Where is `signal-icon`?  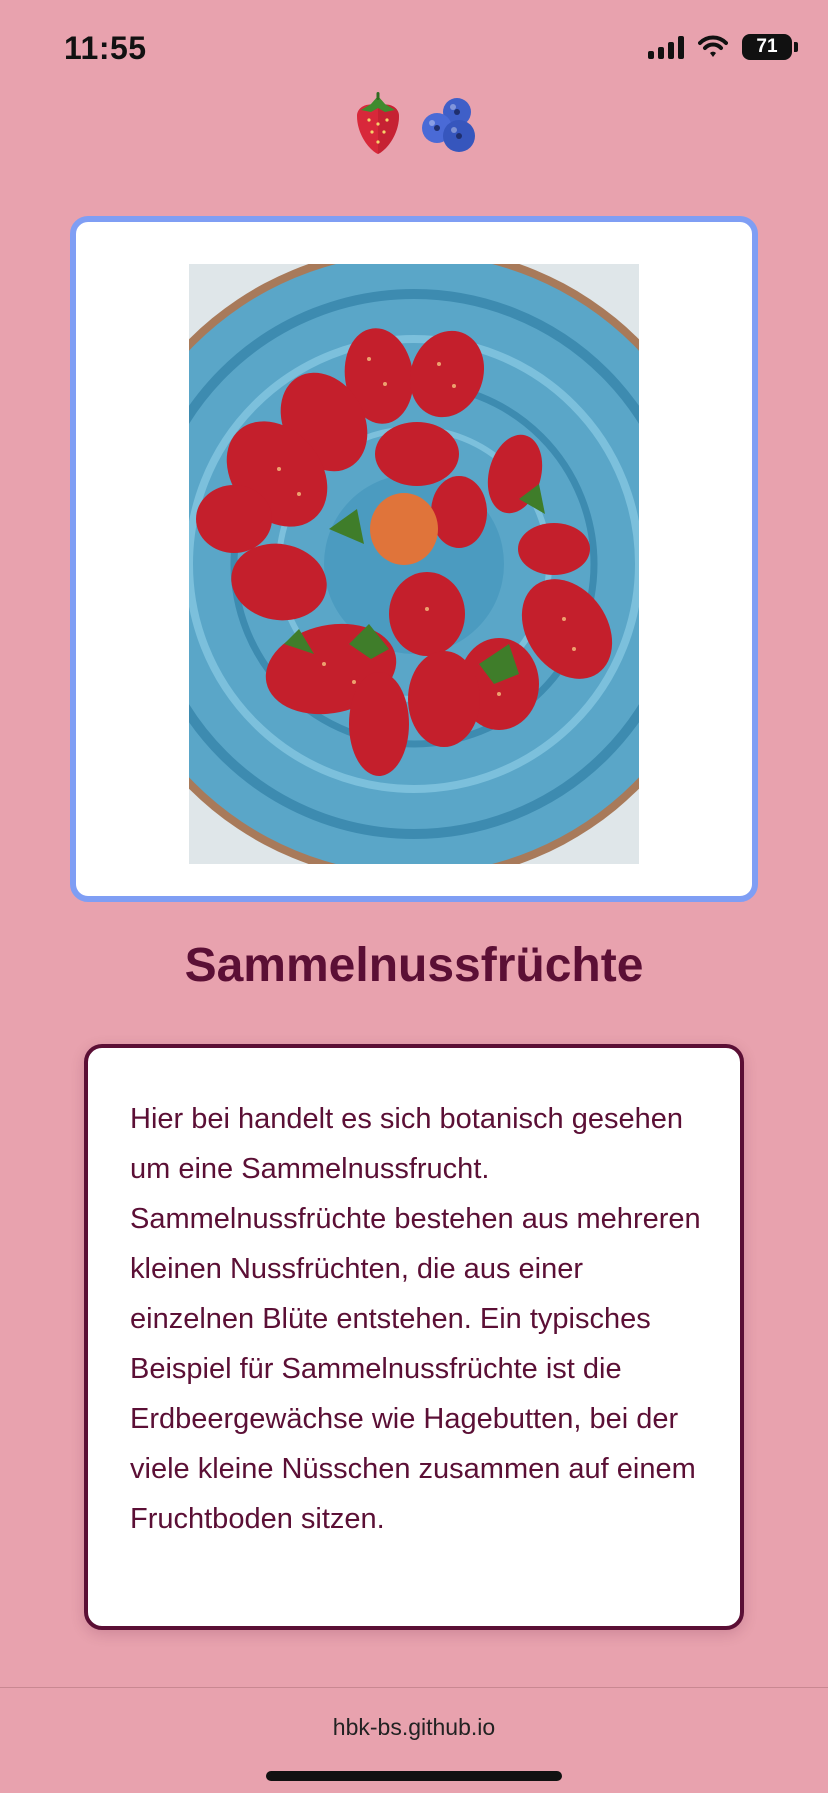 signal-icon is located at coordinates (666, 47).